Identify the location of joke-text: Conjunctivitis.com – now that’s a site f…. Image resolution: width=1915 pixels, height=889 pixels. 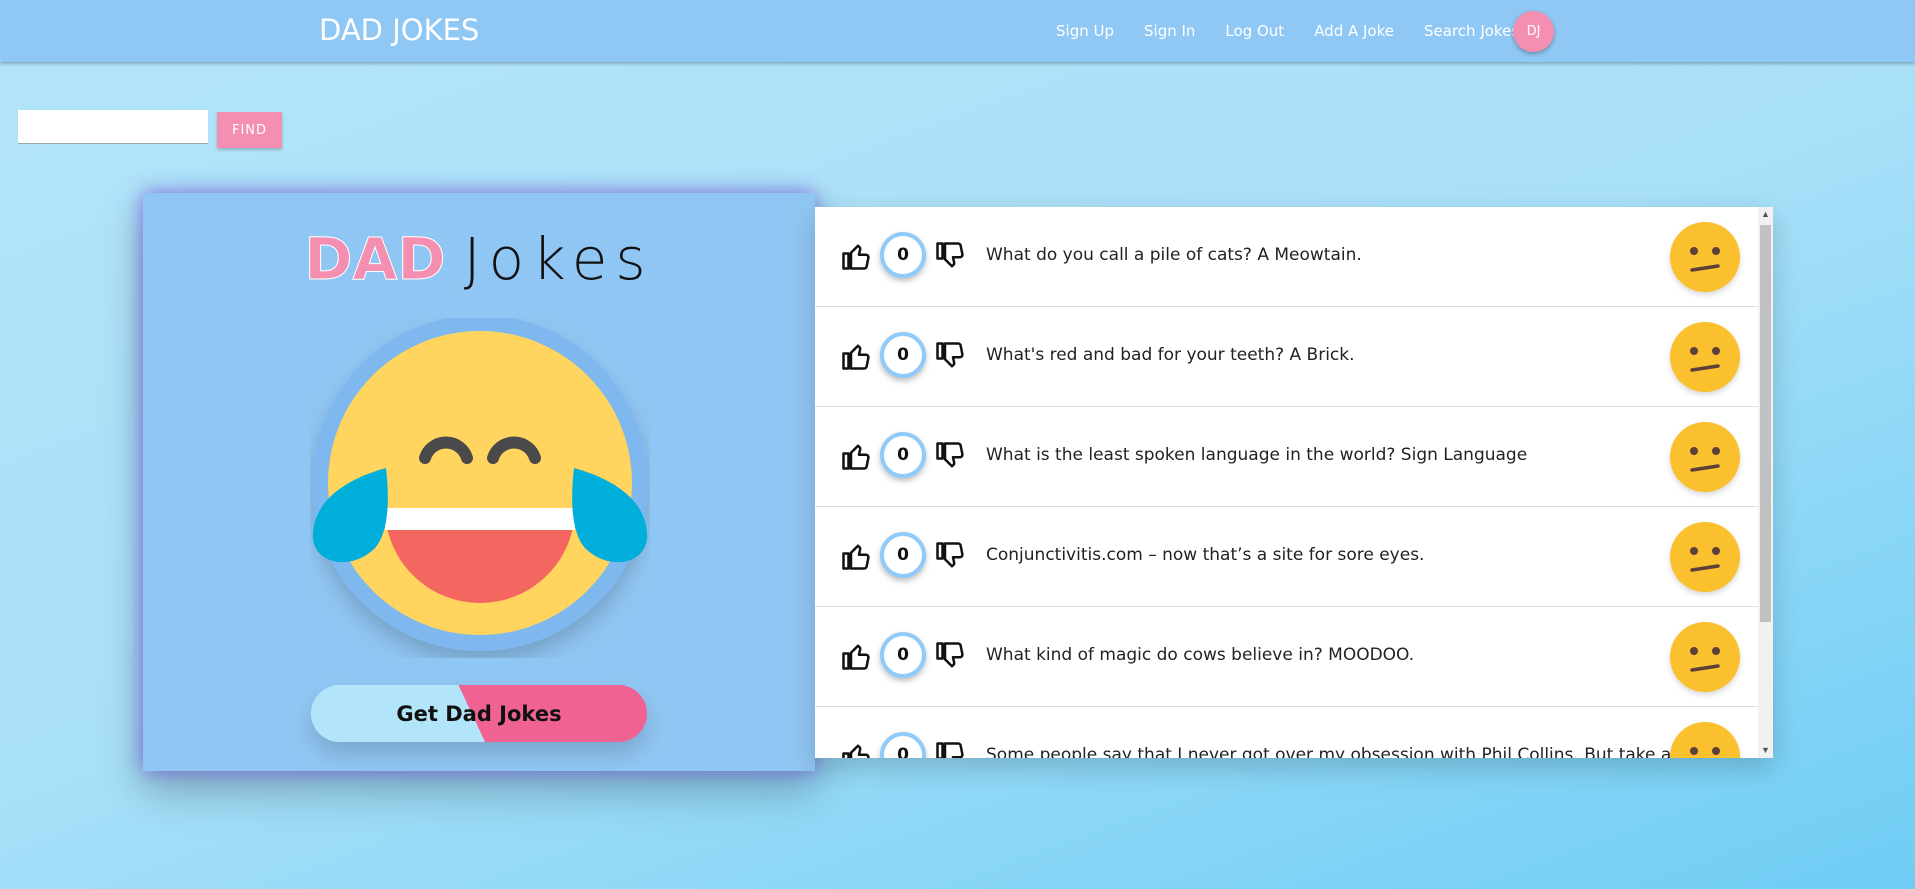
(1205, 555).